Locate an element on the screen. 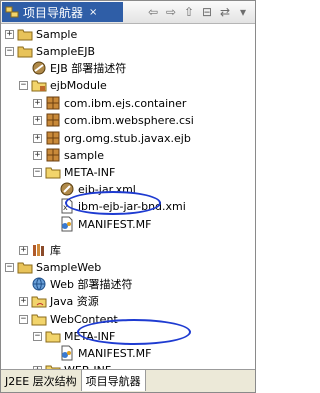 The image size is (320, 393). java-resources-icon is located at coordinates (39, 301).